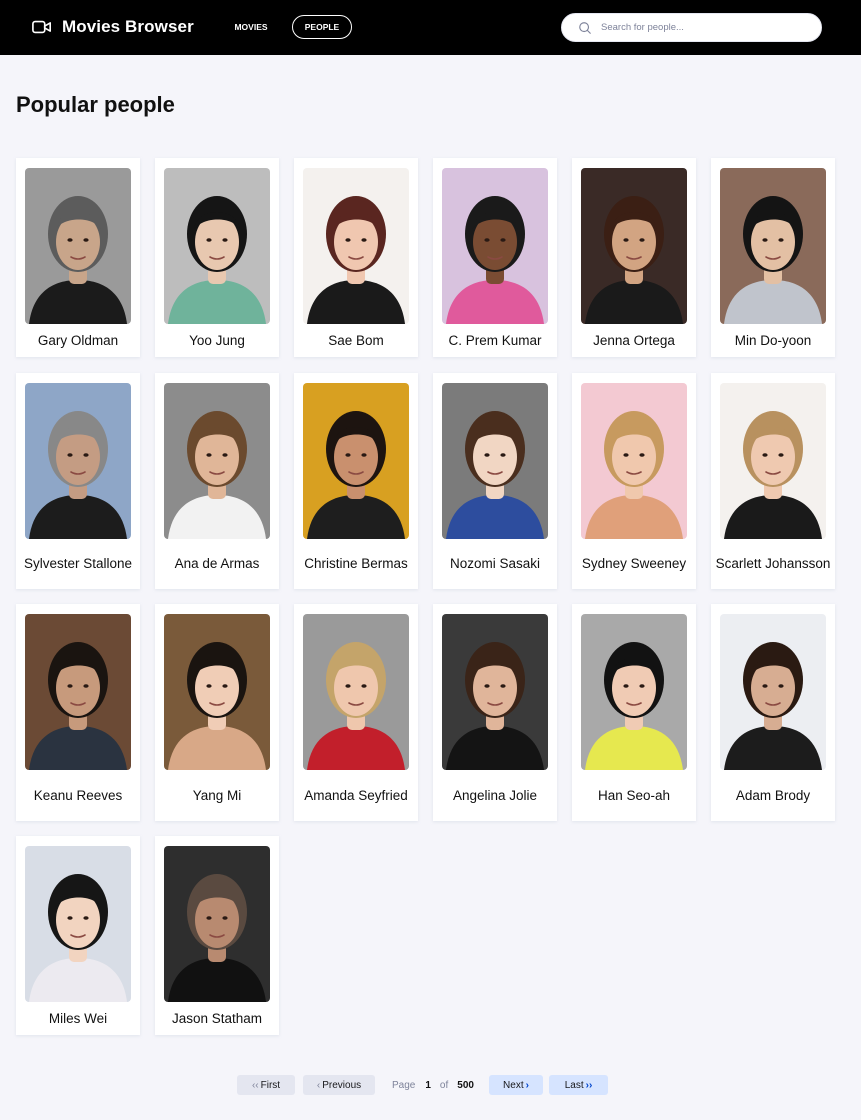 The height and width of the screenshot is (1120, 861). What do you see at coordinates (356, 340) in the screenshot?
I see `person-name: Sae Bom` at bounding box center [356, 340].